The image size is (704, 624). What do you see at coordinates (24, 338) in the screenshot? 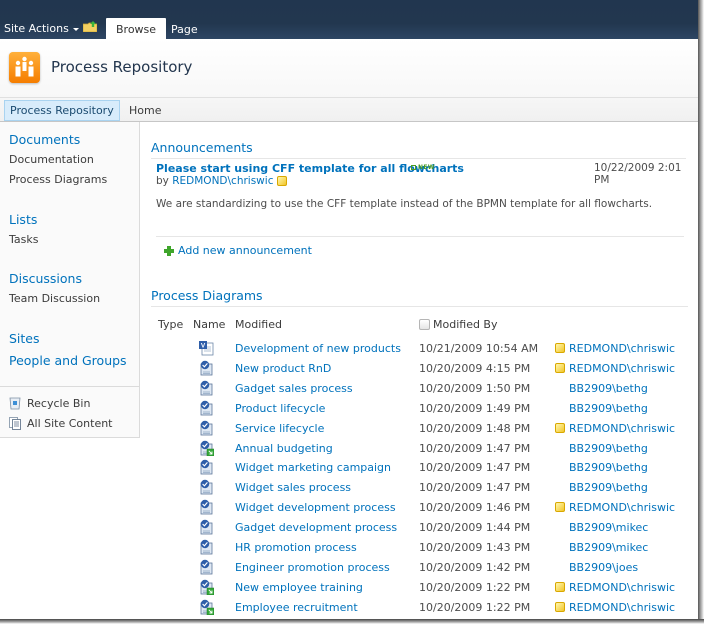
I see `ql-heading-sites: Sites` at bounding box center [24, 338].